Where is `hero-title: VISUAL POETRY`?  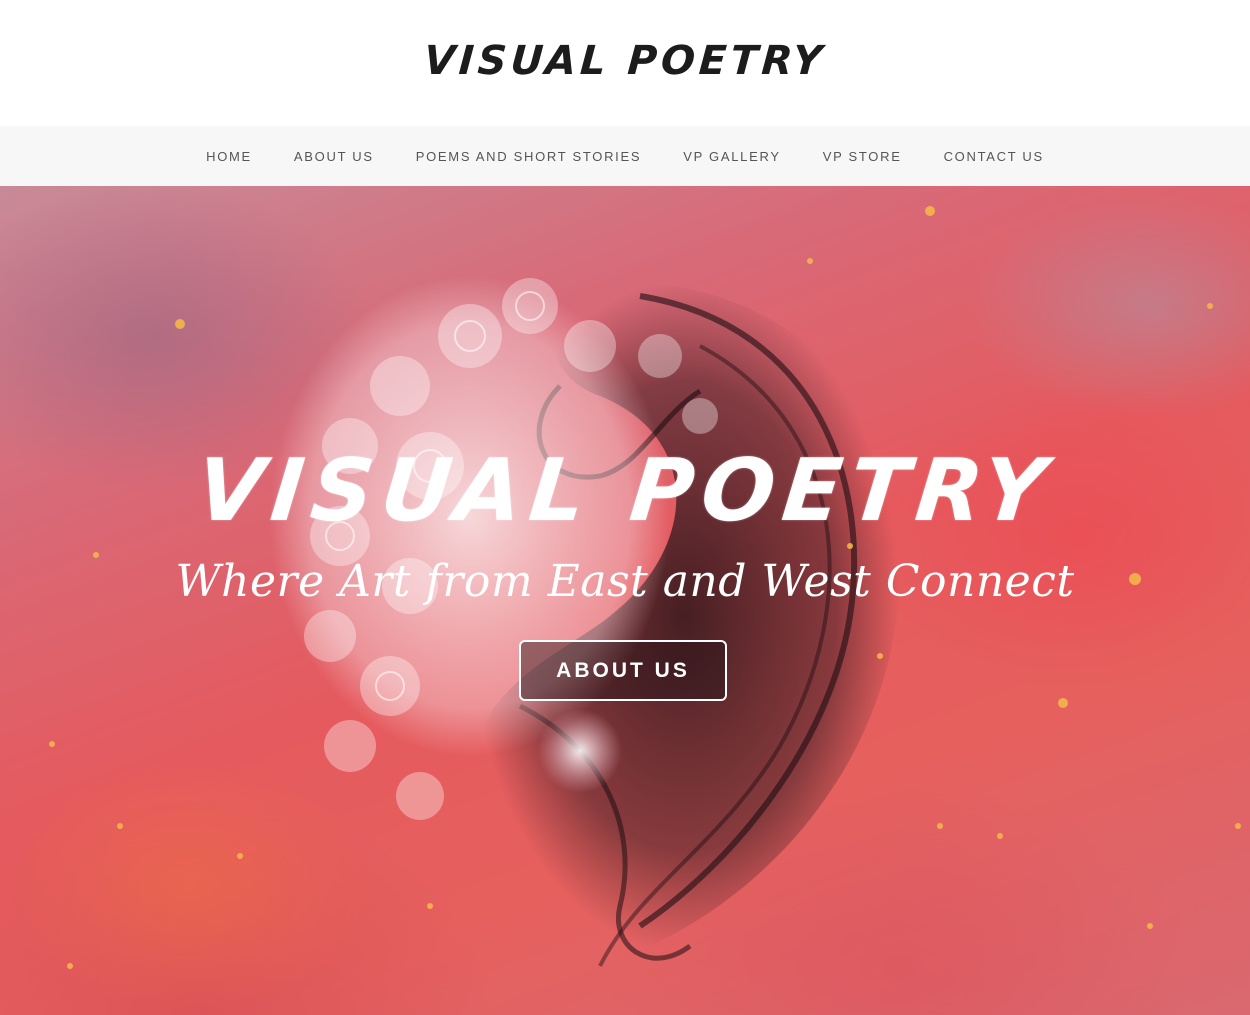
hero-title: VISUAL POETRY is located at coordinates (625, 491).